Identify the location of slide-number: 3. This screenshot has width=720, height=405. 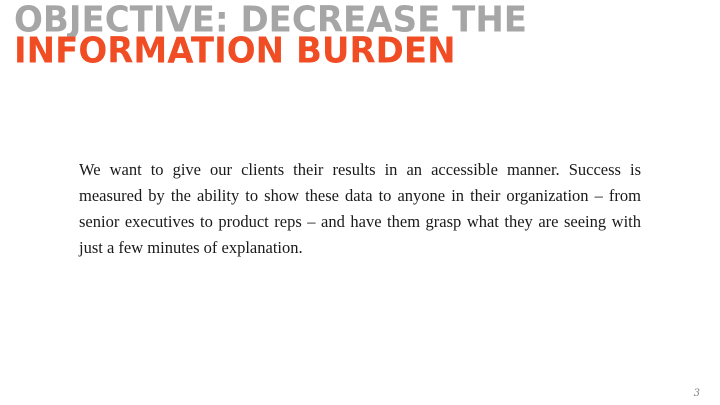
(696, 393).